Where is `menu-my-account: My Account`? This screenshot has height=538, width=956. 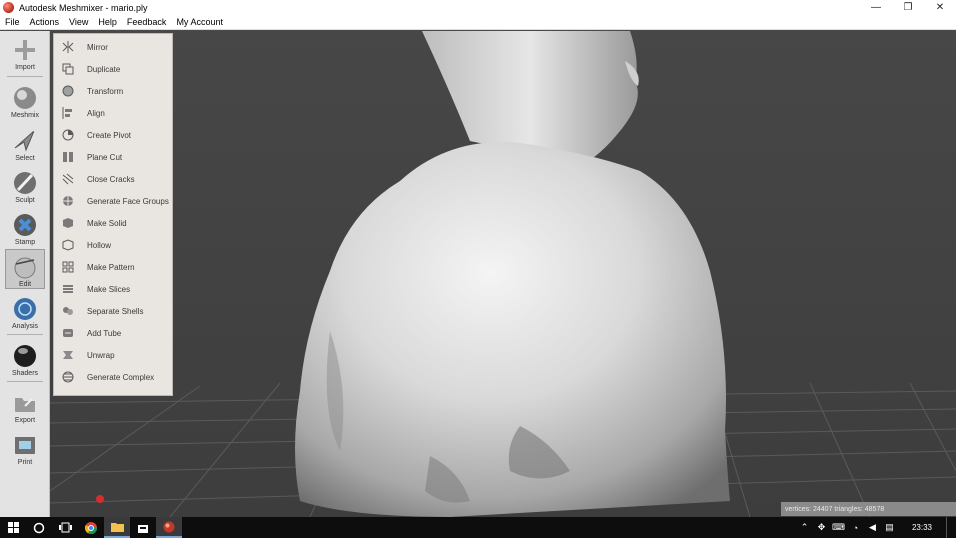 menu-my-account: My Account is located at coordinates (199, 22).